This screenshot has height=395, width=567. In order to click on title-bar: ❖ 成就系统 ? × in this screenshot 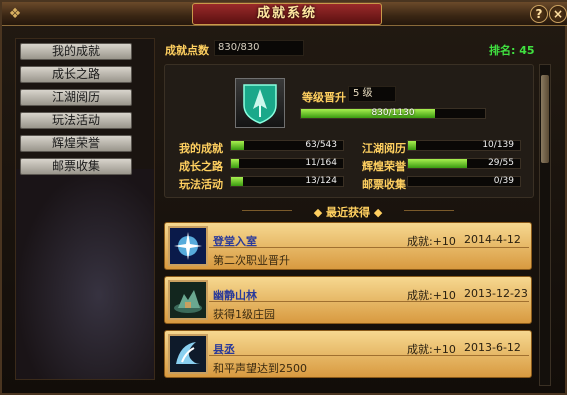, I will do `click(284, 14)`.